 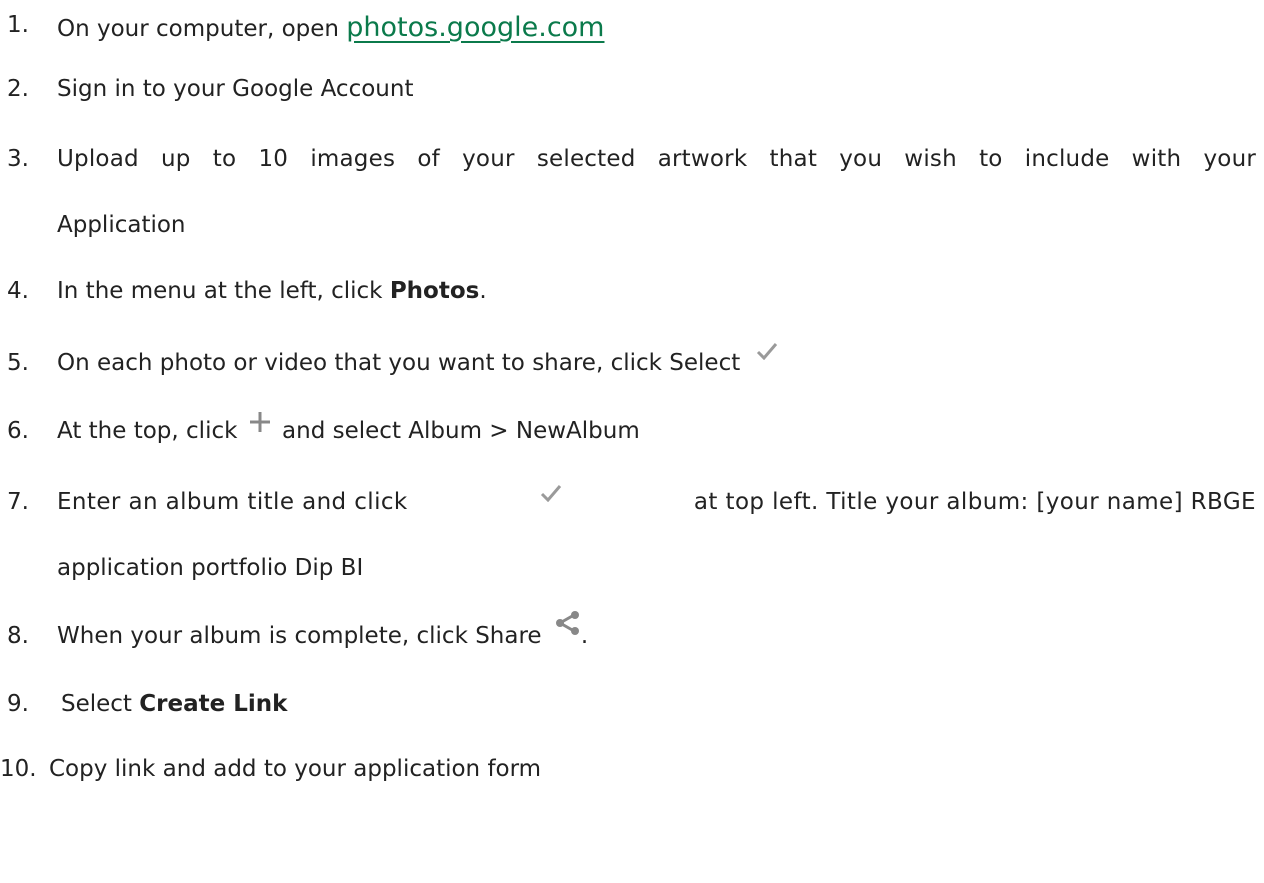 What do you see at coordinates (232, 502) in the screenshot?
I see `step-text-part: Enter an album title and click` at bounding box center [232, 502].